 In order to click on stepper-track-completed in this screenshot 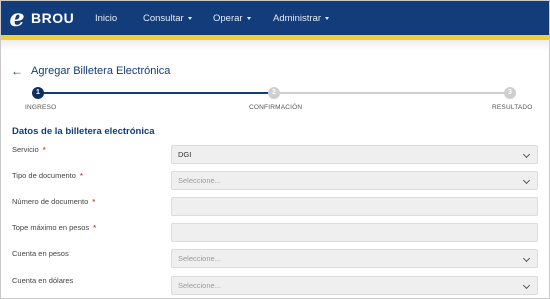, I will do `click(156, 93)`.